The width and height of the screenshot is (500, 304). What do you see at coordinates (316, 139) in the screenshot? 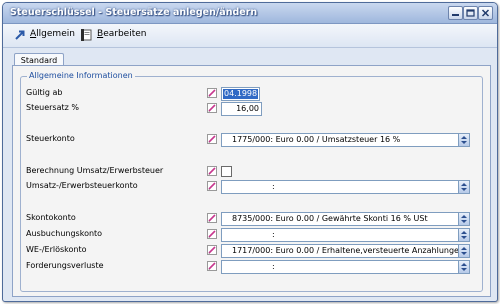
I see `steuerkonto-value: 1775/000: Euro 0.00 / Umsatzsteuer 16 %` at bounding box center [316, 139].